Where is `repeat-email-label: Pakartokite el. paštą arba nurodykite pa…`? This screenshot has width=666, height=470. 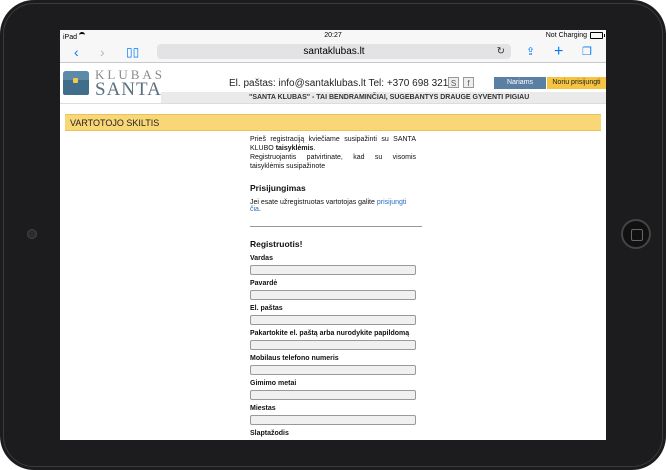 repeat-email-label: Pakartokite el. paštą arba nurodykite pa… is located at coordinates (330, 333).